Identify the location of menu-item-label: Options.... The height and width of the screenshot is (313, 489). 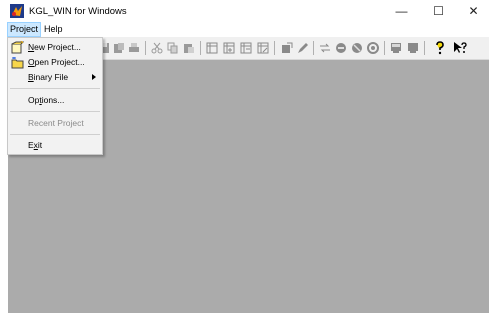
(46, 100).